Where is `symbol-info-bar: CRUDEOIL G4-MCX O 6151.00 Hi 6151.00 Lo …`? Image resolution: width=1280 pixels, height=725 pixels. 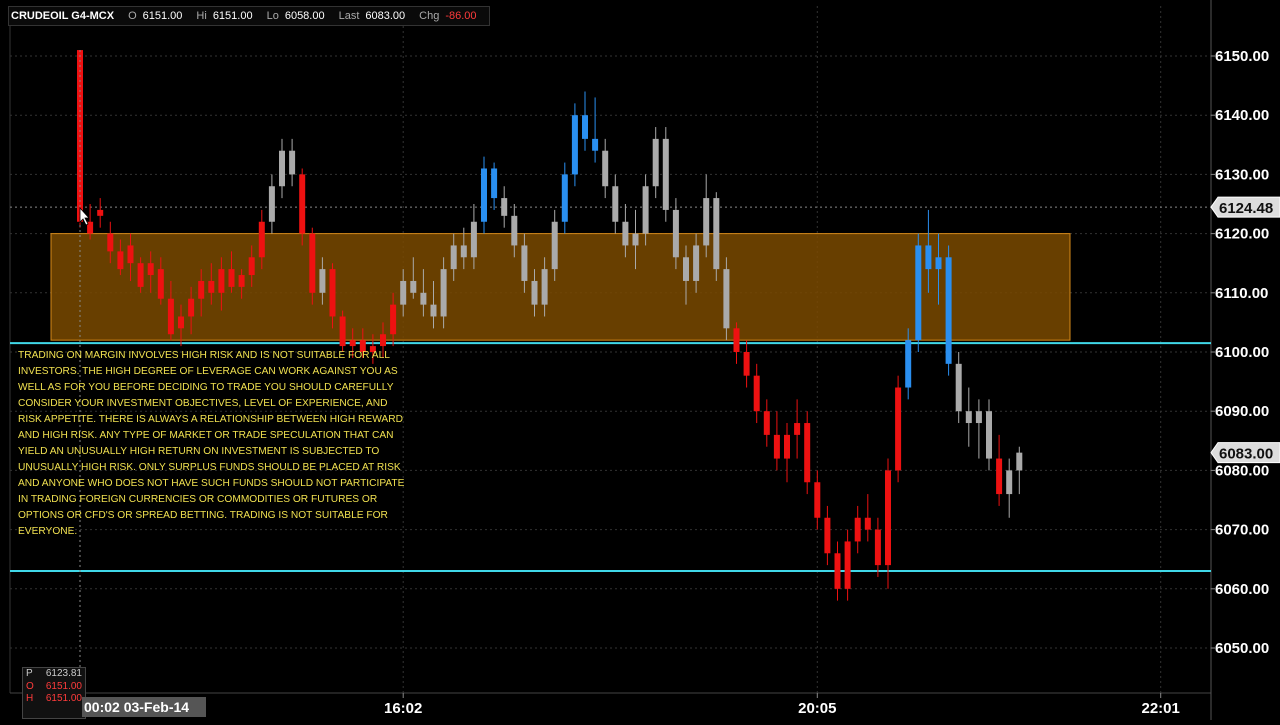 symbol-info-bar: CRUDEOIL G4-MCX O 6151.00 Hi 6151.00 Lo … is located at coordinates (249, 16).